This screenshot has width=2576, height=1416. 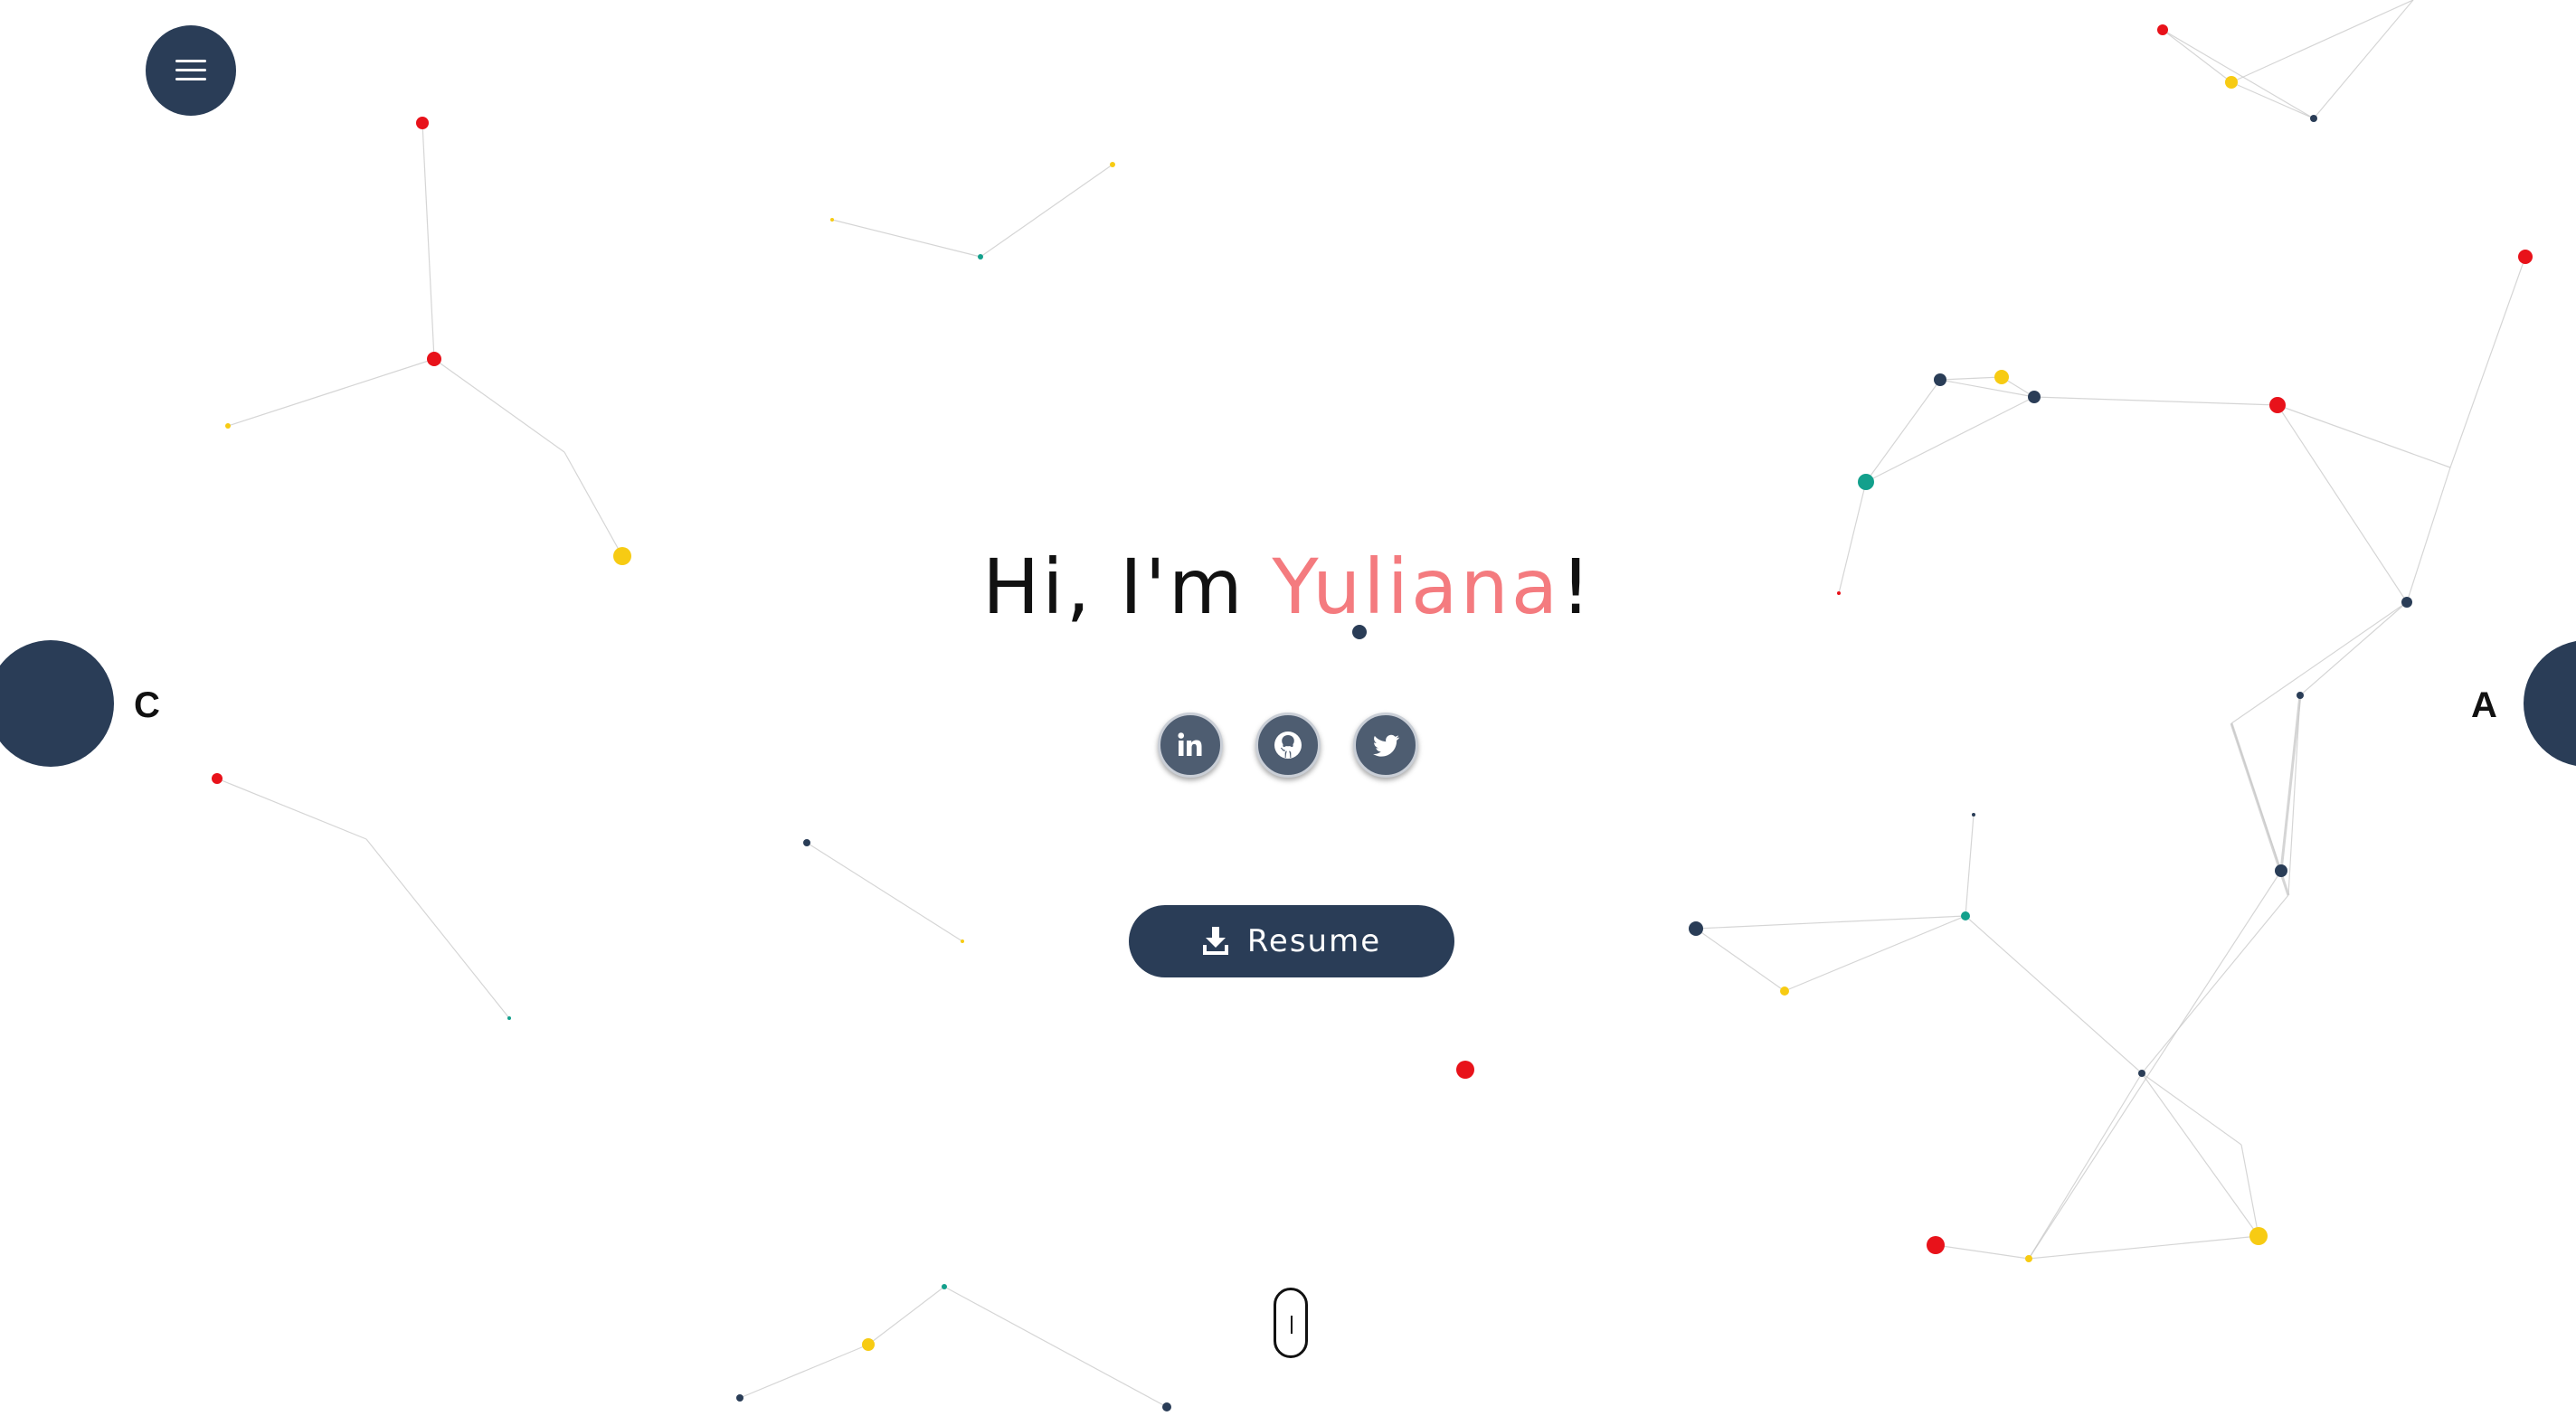 I want to click on hero-title: Hi, I'm Yuliana!, so click(x=1288, y=587).